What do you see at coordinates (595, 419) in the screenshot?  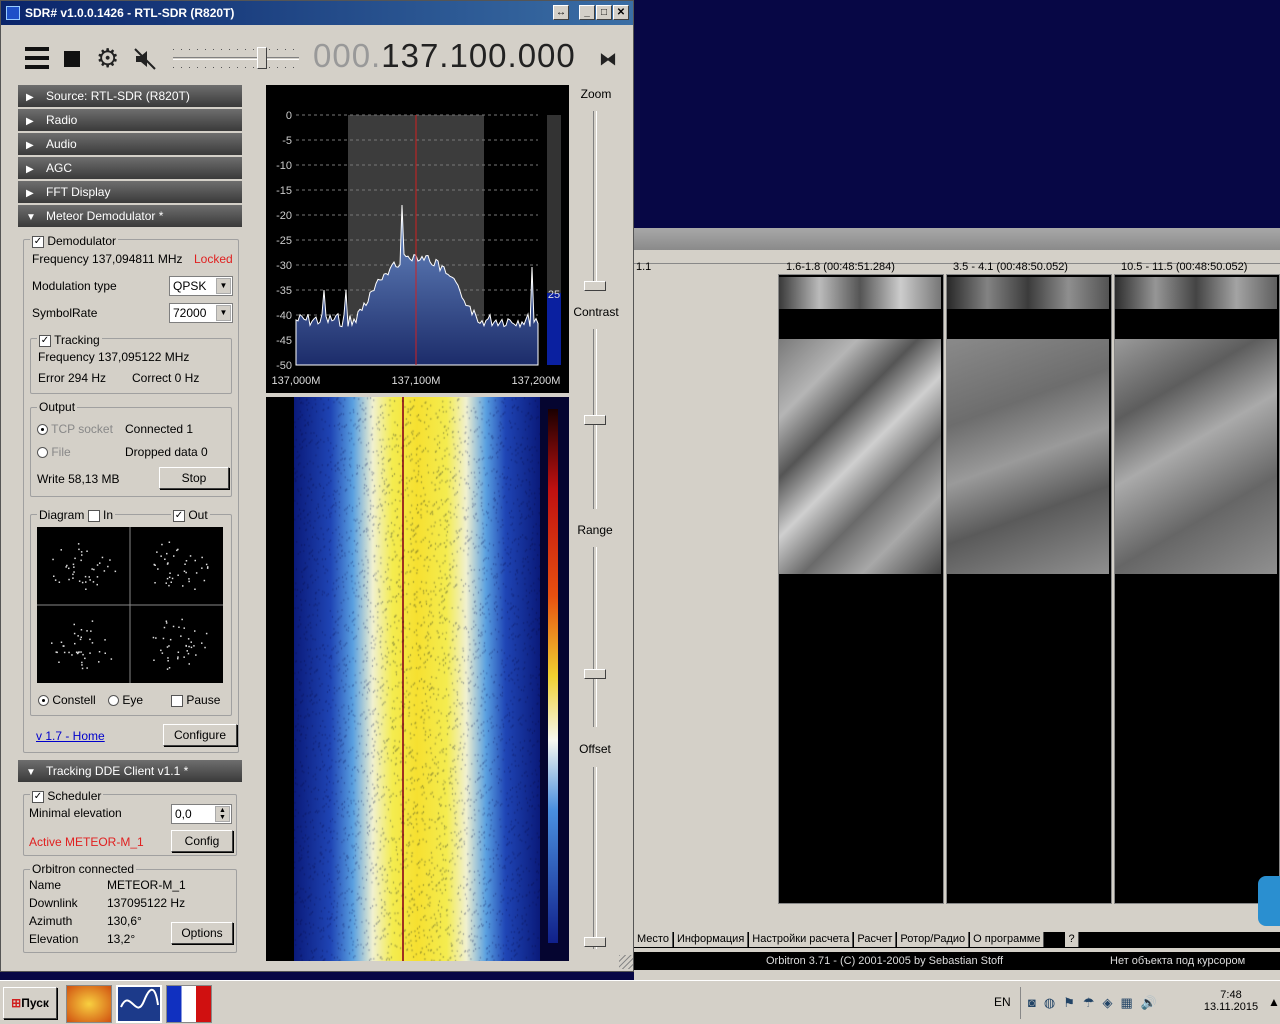 I see `contrast-slider` at bounding box center [595, 419].